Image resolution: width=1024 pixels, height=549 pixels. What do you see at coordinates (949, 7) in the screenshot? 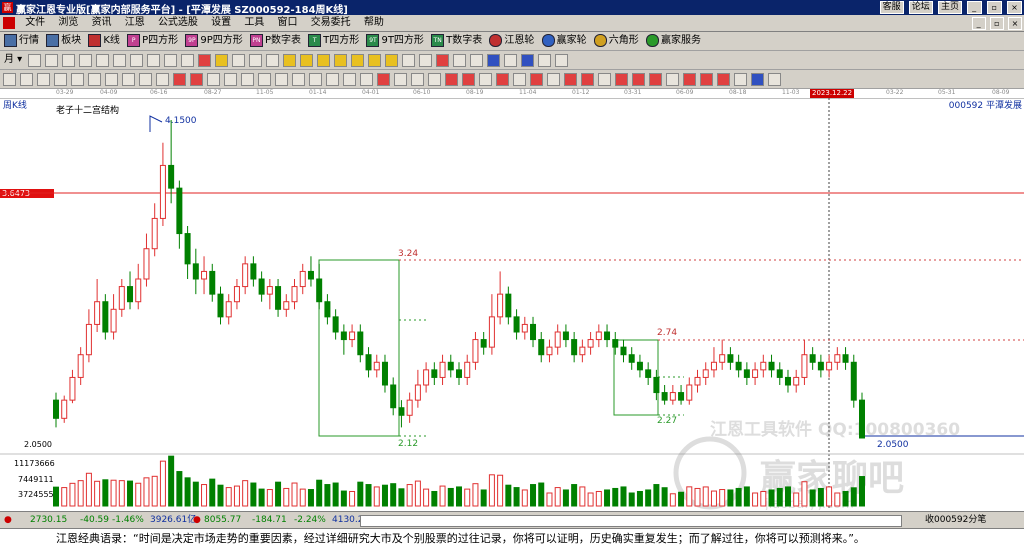
I see `link-home: 主页` at bounding box center [949, 7].